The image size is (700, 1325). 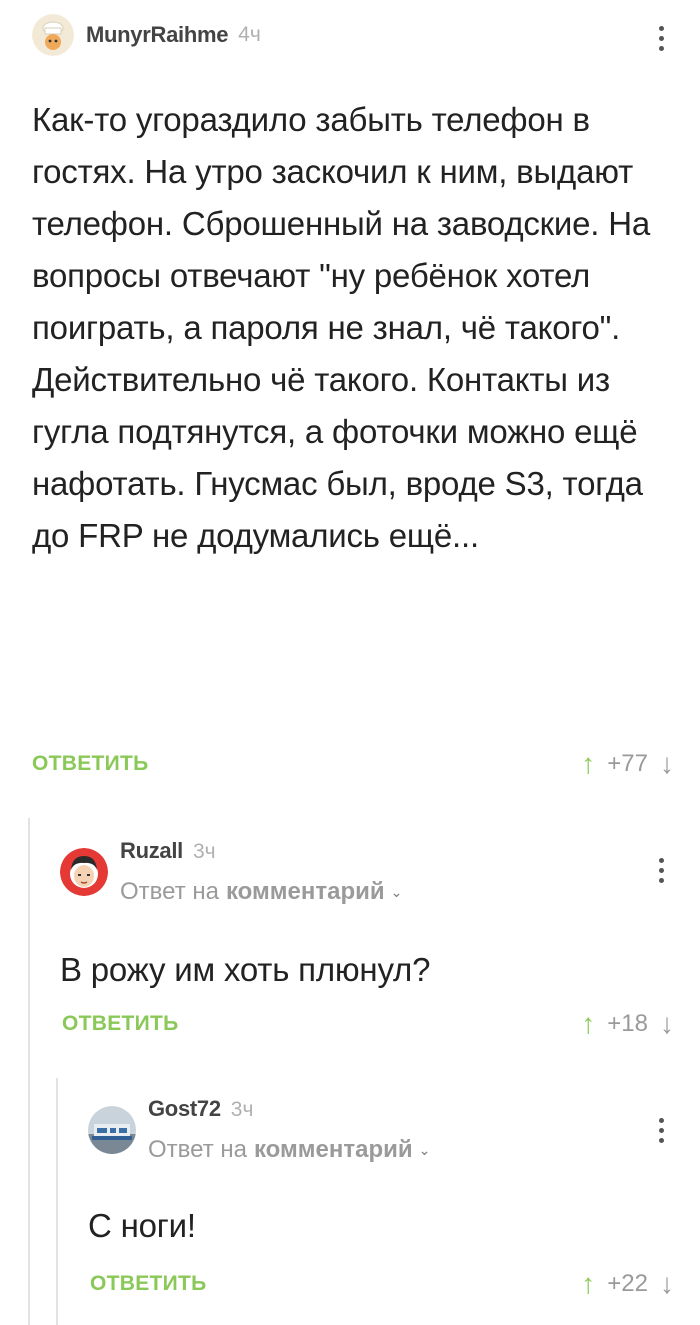 I want to click on comment-header: MunyrRaihme 4ч, so click(x=146, y=35).